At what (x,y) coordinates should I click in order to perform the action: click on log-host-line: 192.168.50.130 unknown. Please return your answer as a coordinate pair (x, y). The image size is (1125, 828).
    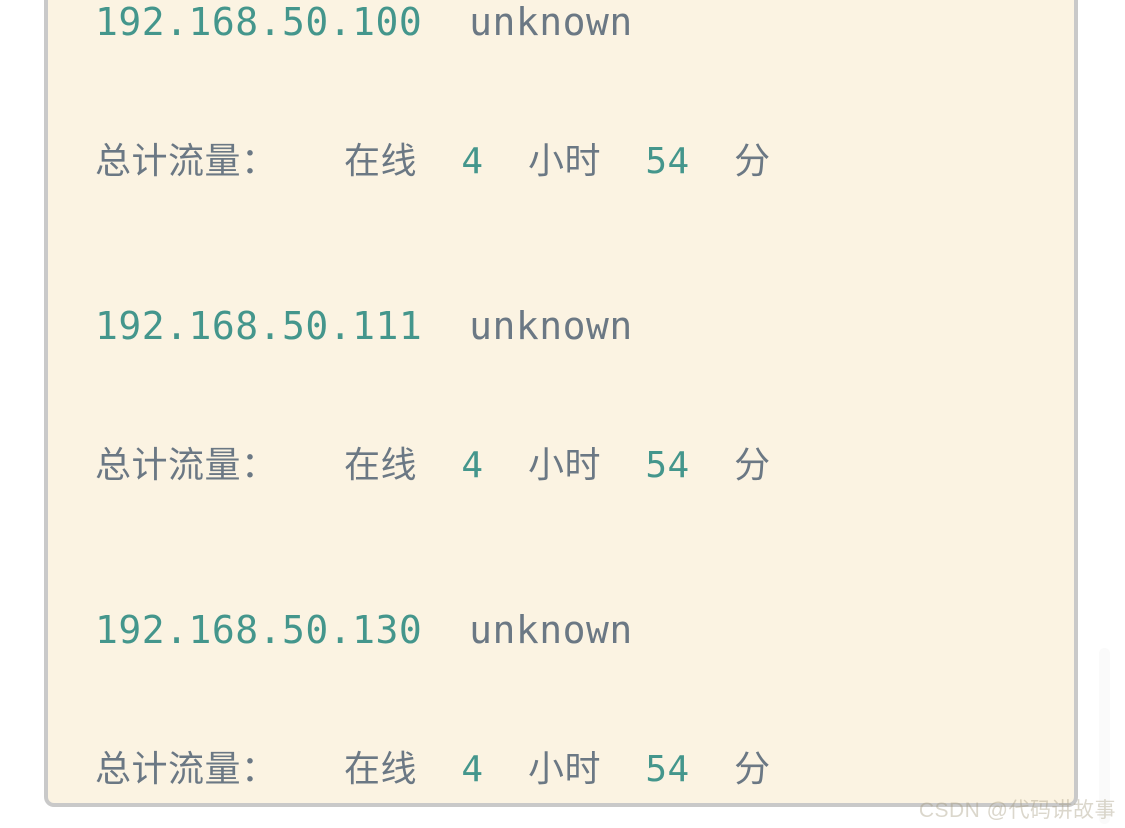
    Looking at the image, I should click on (584, 630).